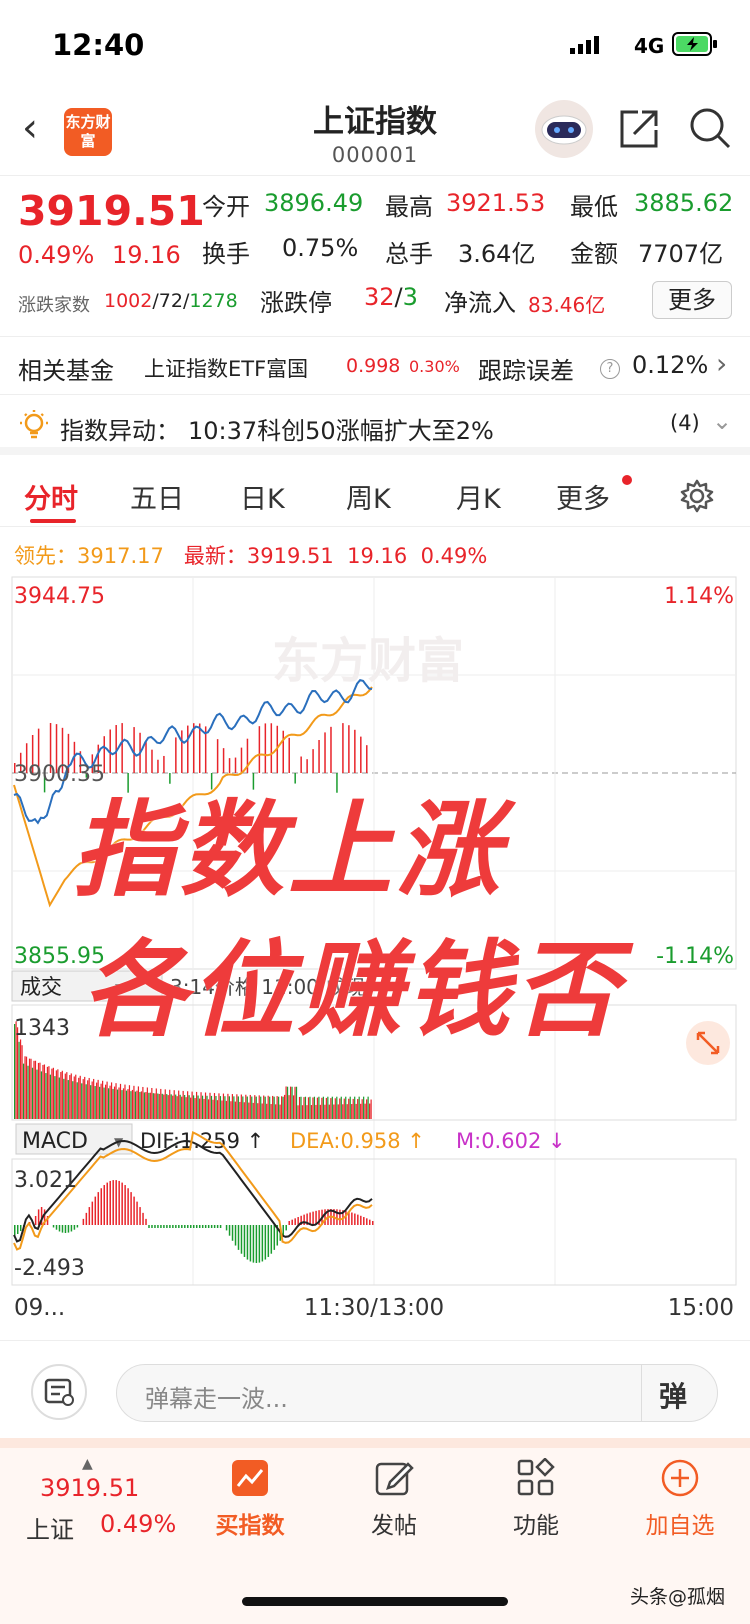 This screenshot has width=750, height=1624. What do you see at coordinates (722, 421) in the screenshot?
I see `chevron-down-icon: ⌄` at bounding box center [722, 421].